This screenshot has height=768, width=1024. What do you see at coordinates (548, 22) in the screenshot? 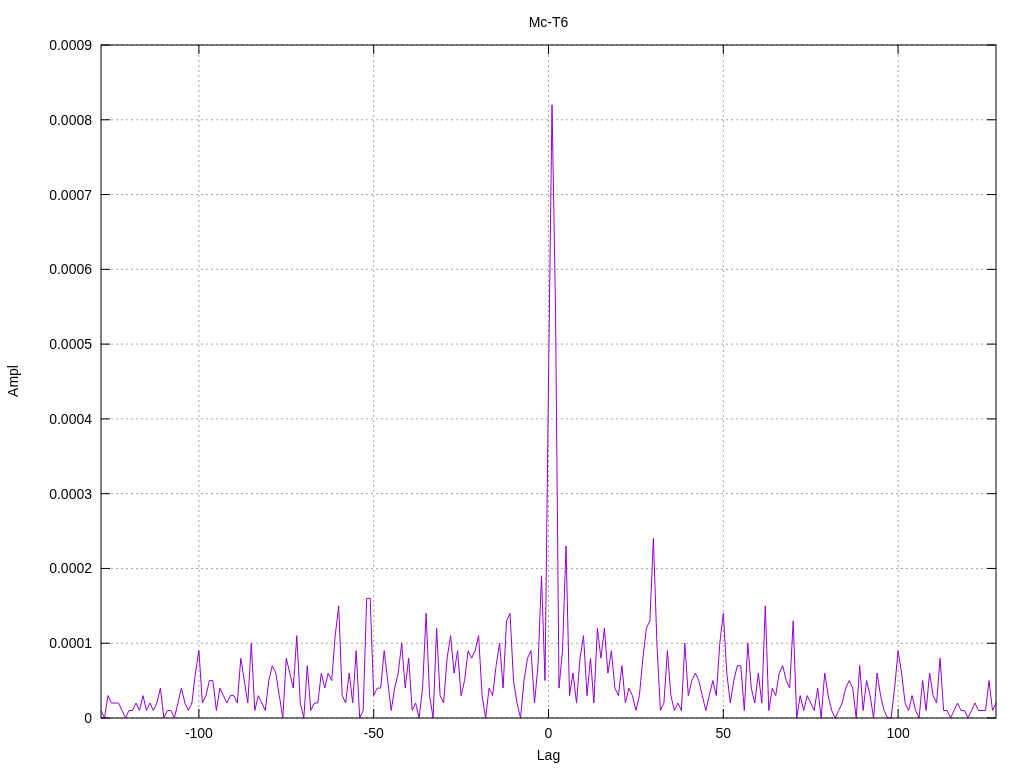
I see `chart-title: Mc-T6` at bounding box center [548, 22].